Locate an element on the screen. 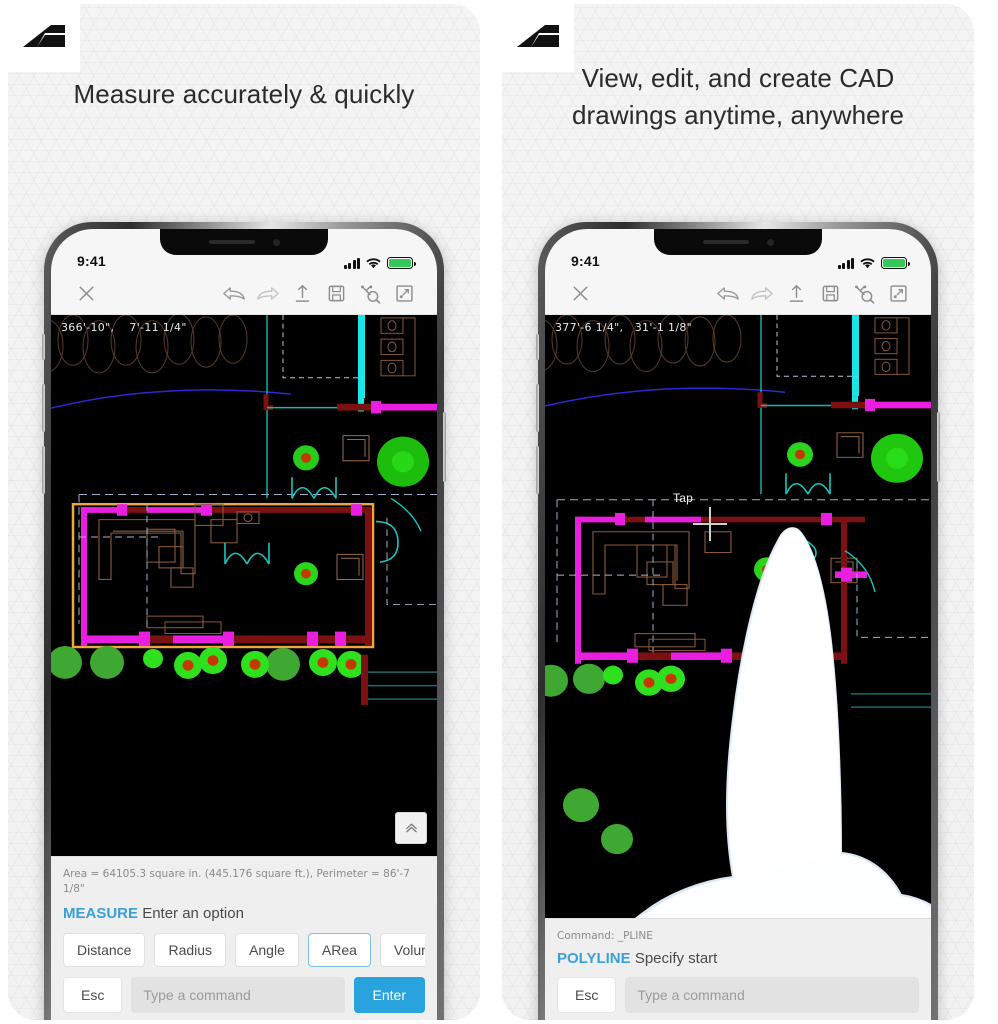 This screenshot has width=998, height=1024. status-bar-2: 9:41 is located at coordinates (738, 251).